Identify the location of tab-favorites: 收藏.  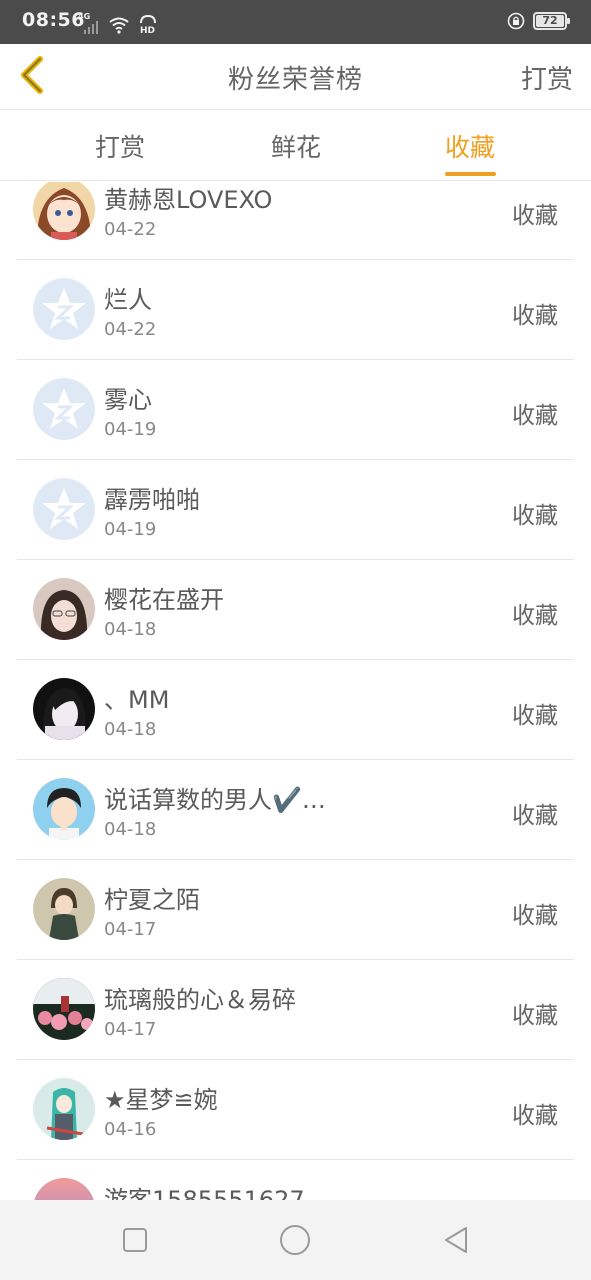
(470, 146).